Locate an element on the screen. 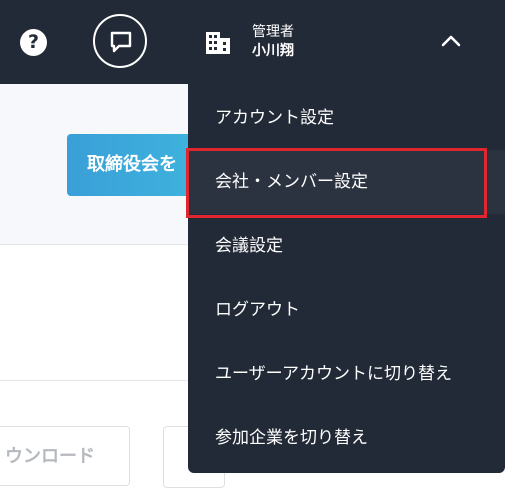 The image size is (505, 488). divider is located at coordinates (100, 380).